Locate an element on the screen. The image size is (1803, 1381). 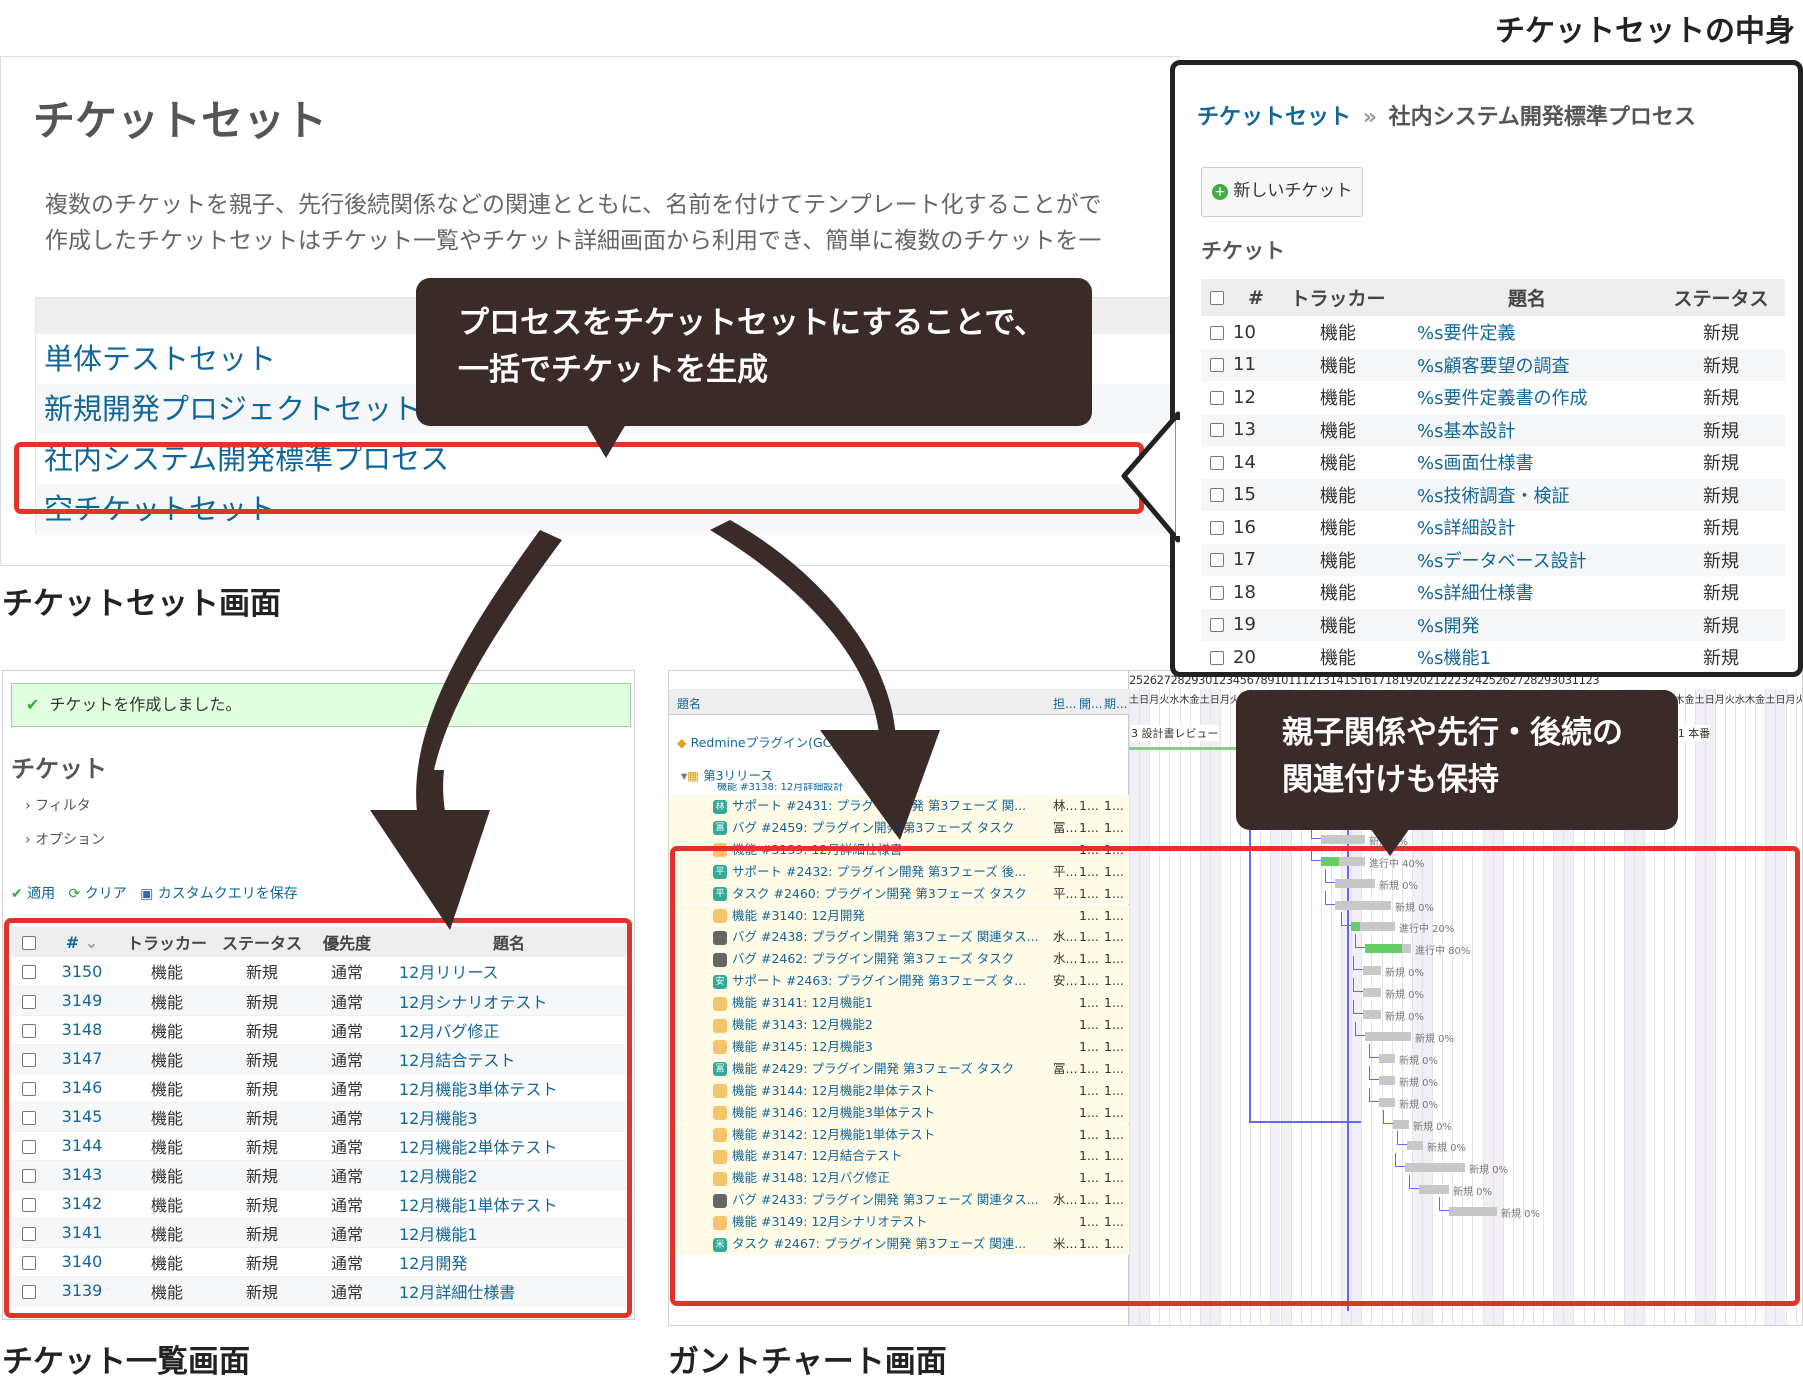
popup-ticket-id: 11 is located at coordinates (1256, 364).